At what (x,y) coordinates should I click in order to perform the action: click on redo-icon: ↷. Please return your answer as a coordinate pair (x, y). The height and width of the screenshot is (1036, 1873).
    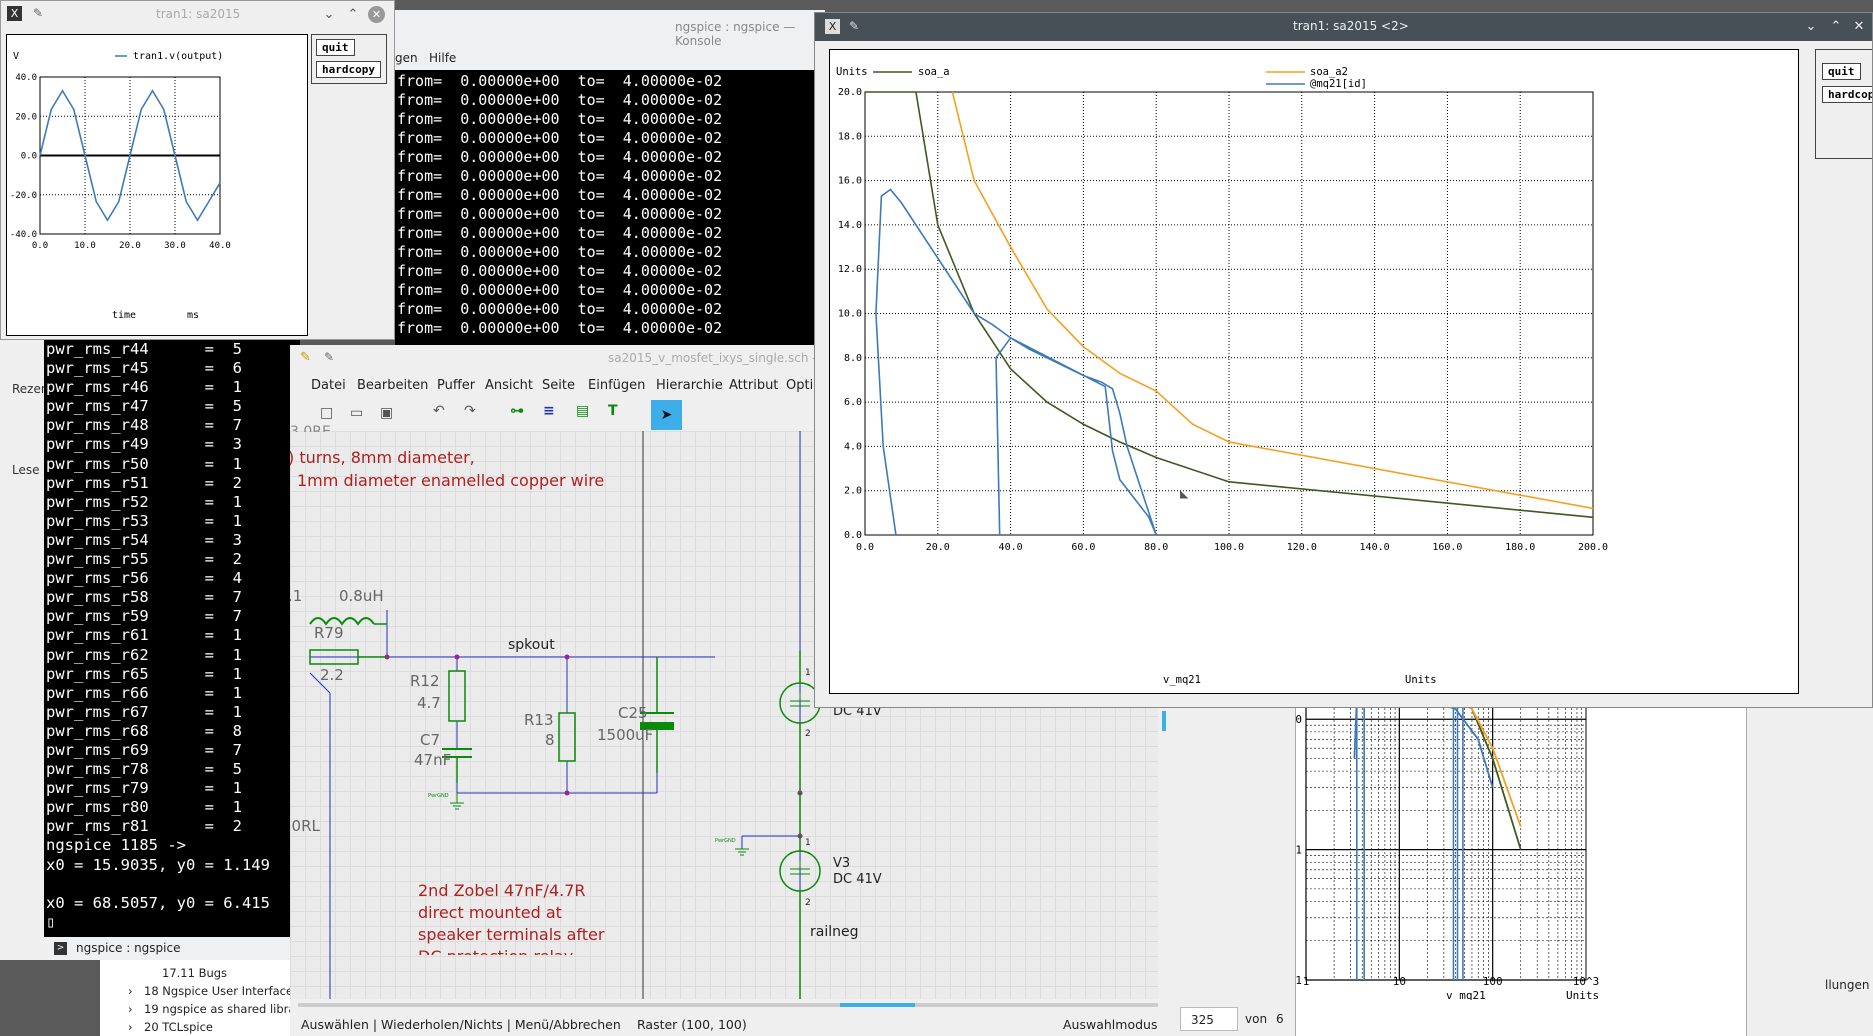
    Looking at the image, I should click on (470, 411).